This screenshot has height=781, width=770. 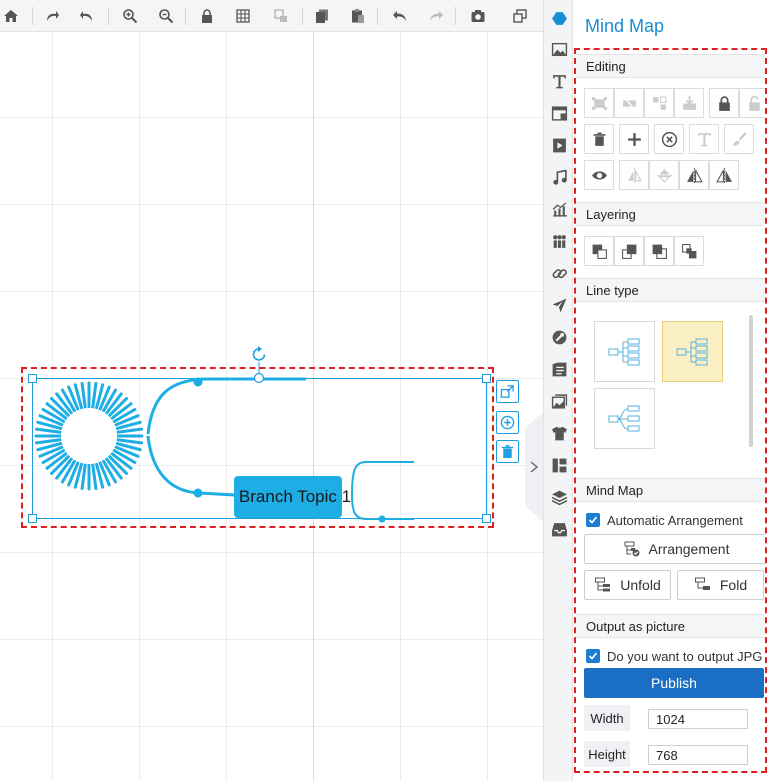 What do you see at coordinates (207, 16) in the screenshot?
I see `lock-icon` at bounding box center [207, 16].